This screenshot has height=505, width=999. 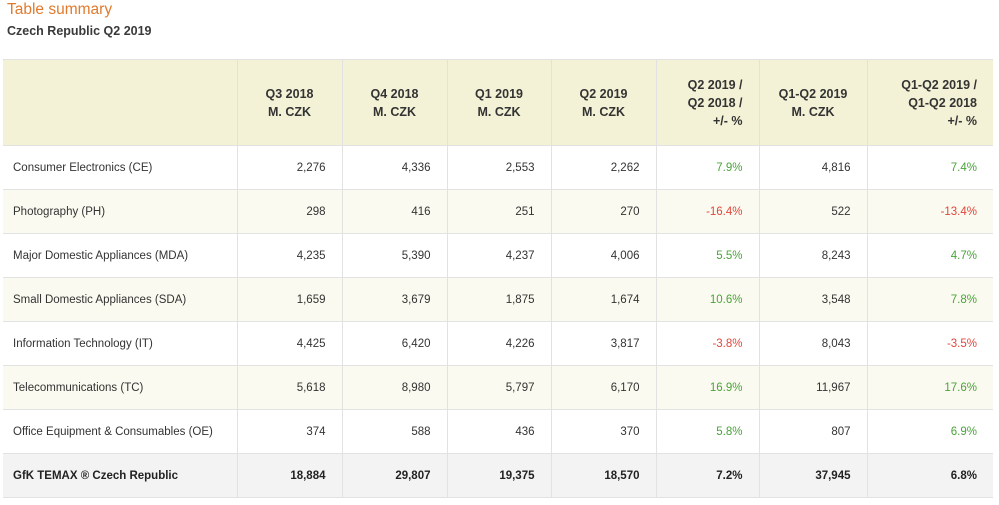 I want to click on cell-q3-2018: 1,659, so click(x=290, y=299).